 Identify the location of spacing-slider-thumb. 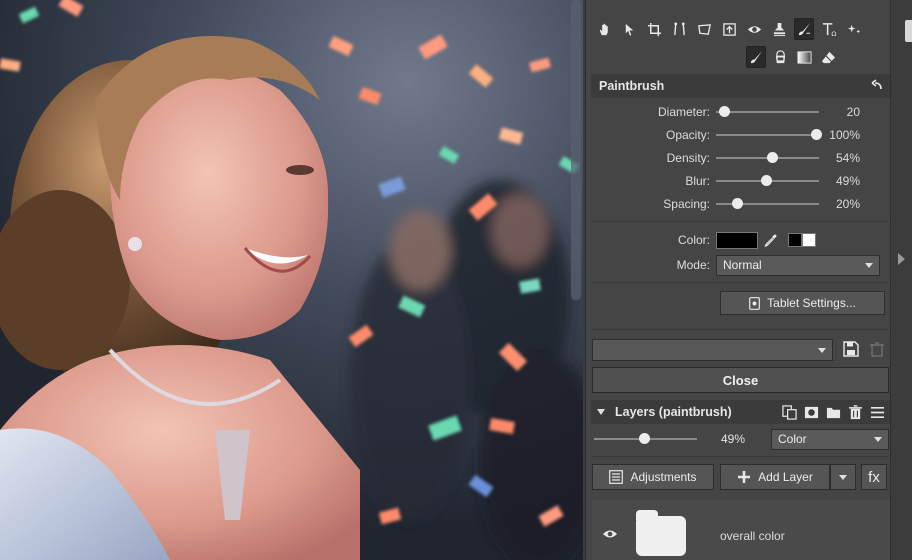
(737, 203).